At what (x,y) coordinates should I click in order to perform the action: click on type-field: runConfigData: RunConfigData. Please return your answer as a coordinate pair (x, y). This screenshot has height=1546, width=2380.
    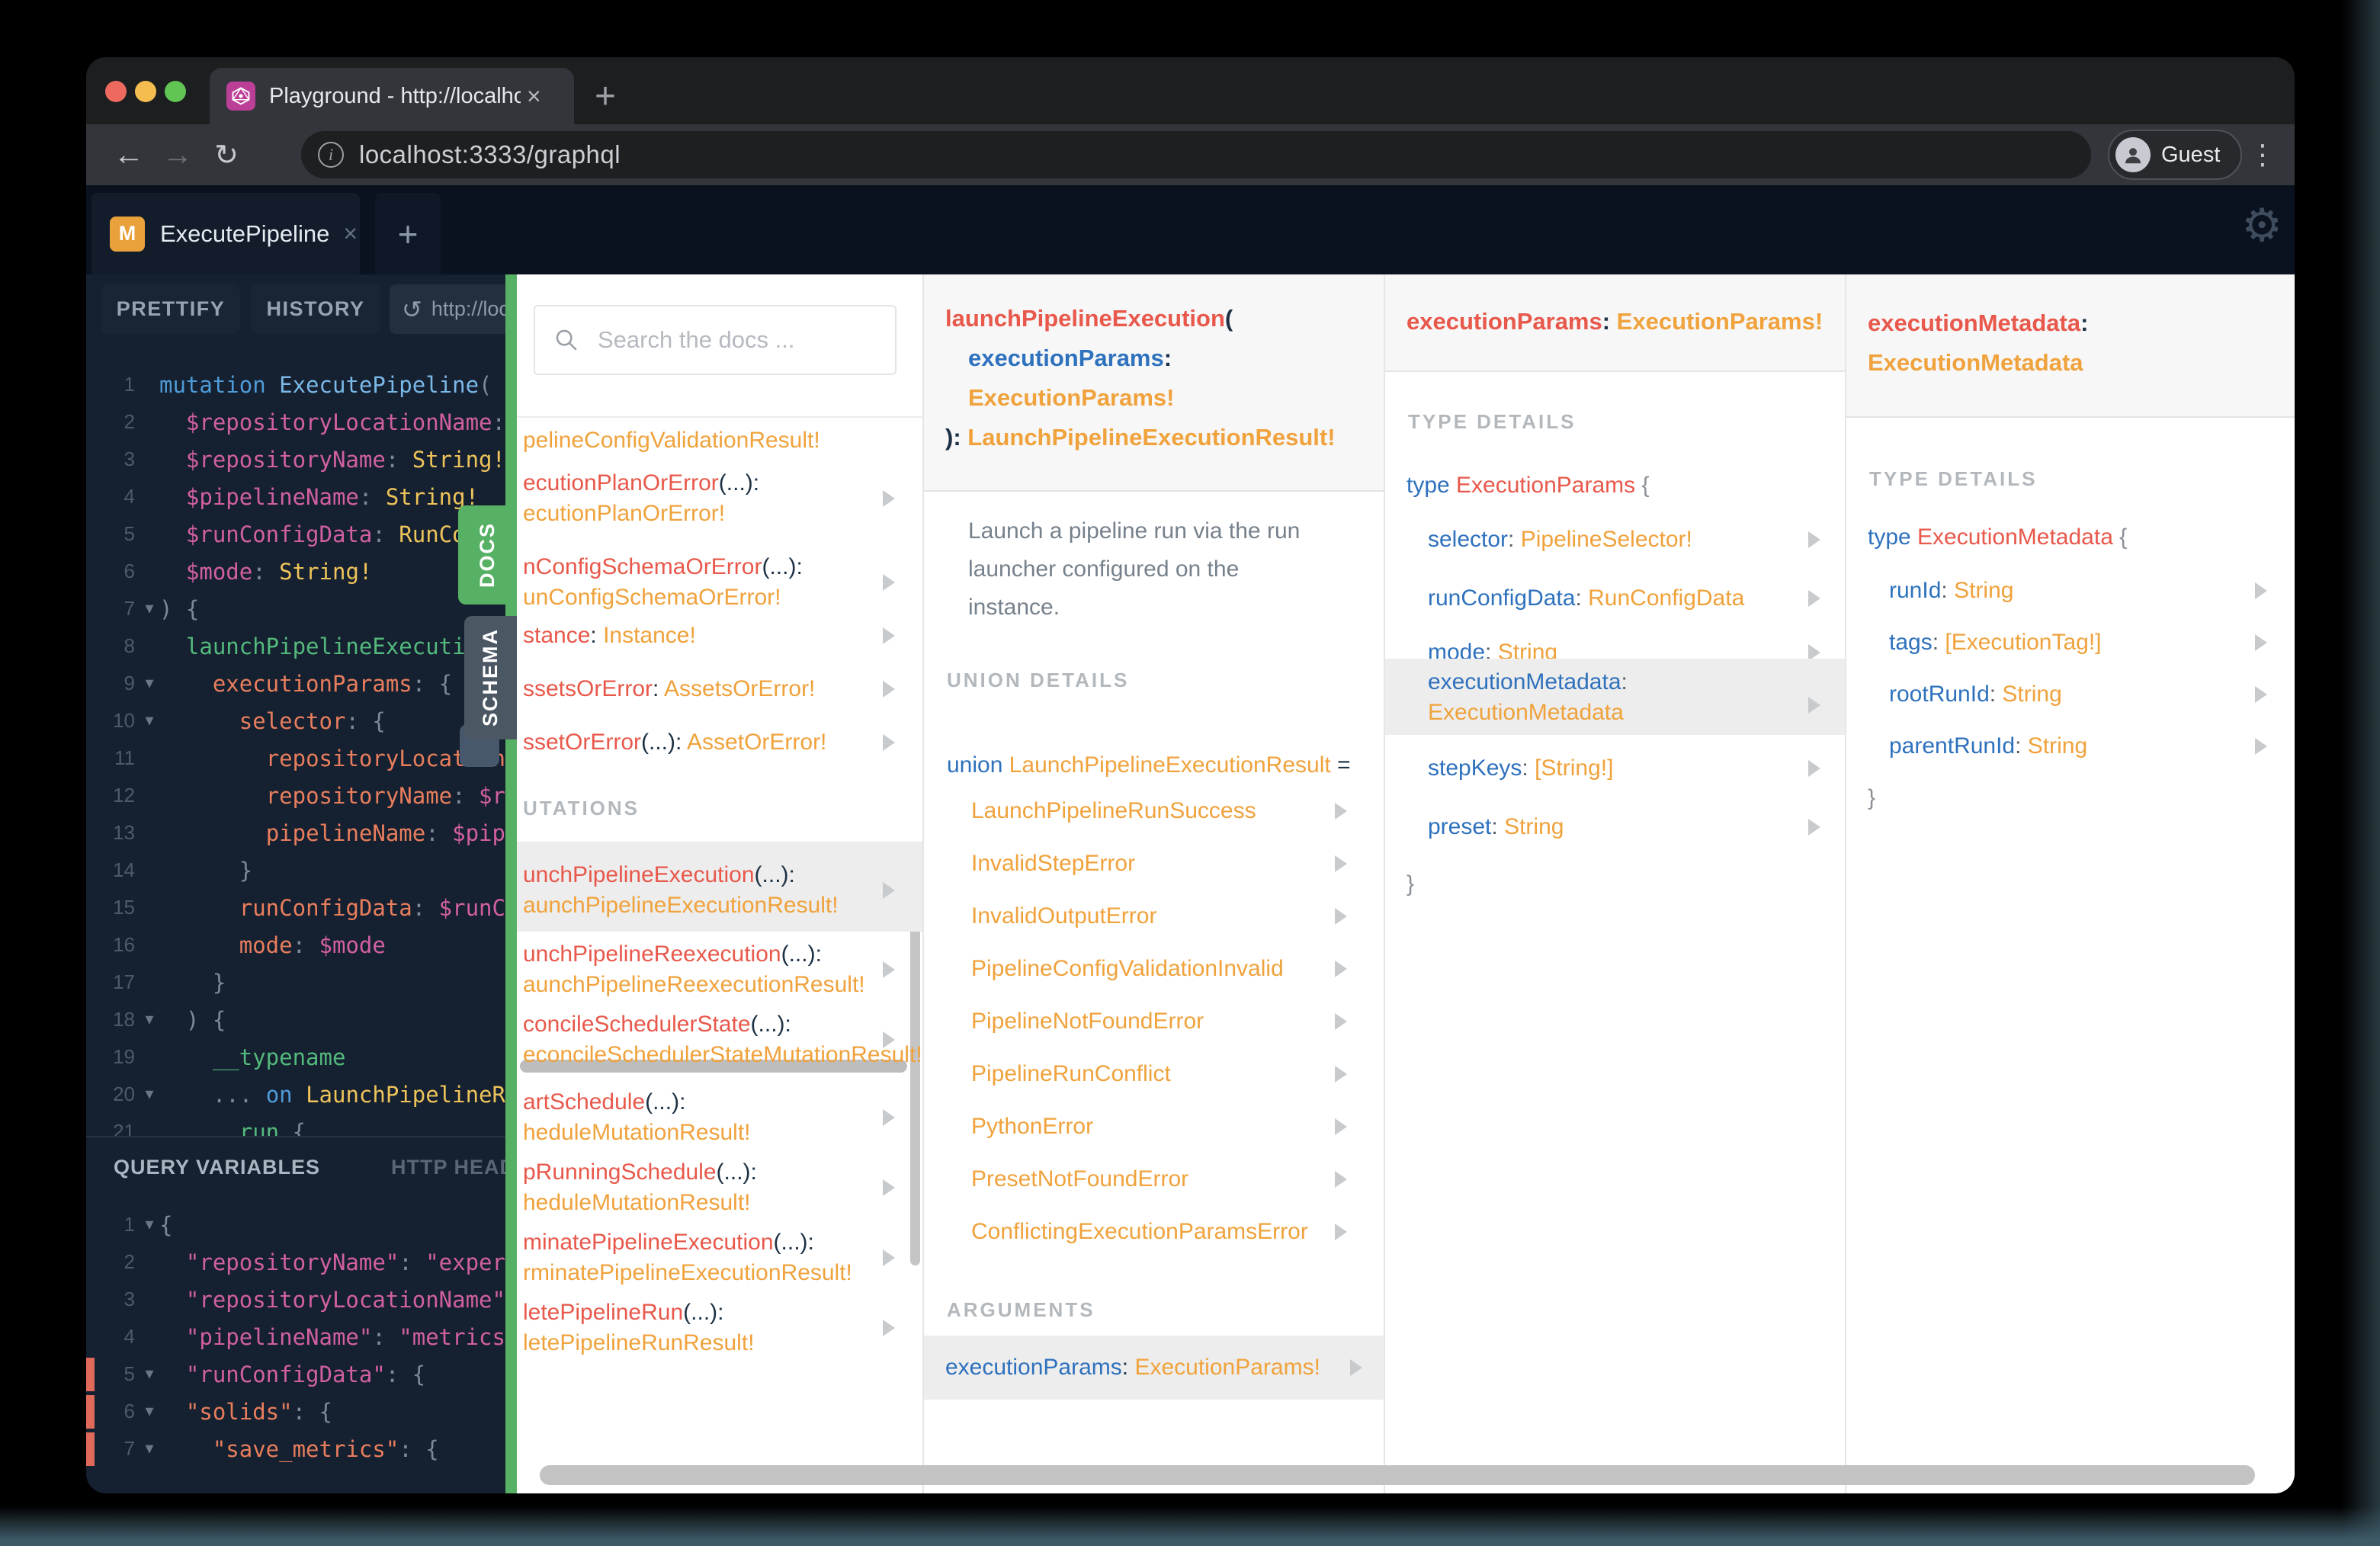
    Looking at the image, I should click on (1586, 598).